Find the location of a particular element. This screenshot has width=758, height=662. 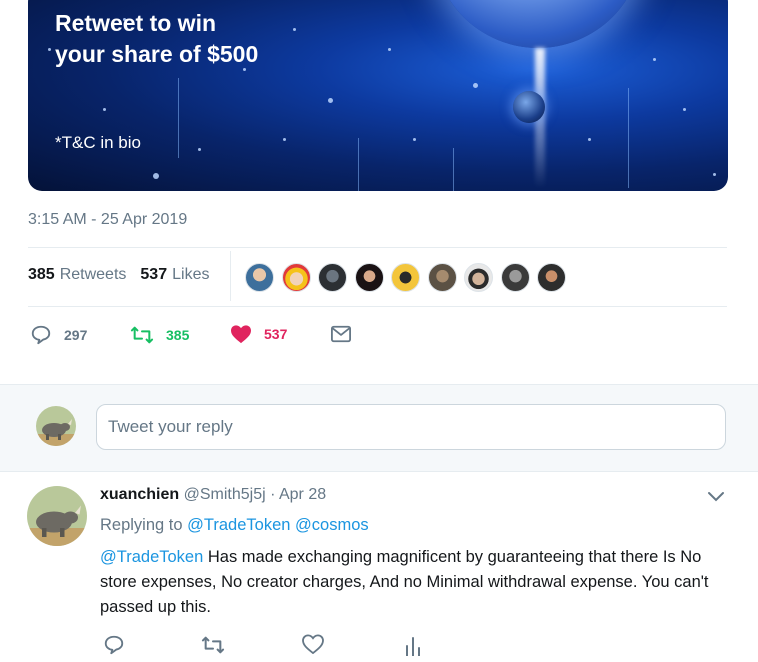

like-button is located at coordinates (313, 646).